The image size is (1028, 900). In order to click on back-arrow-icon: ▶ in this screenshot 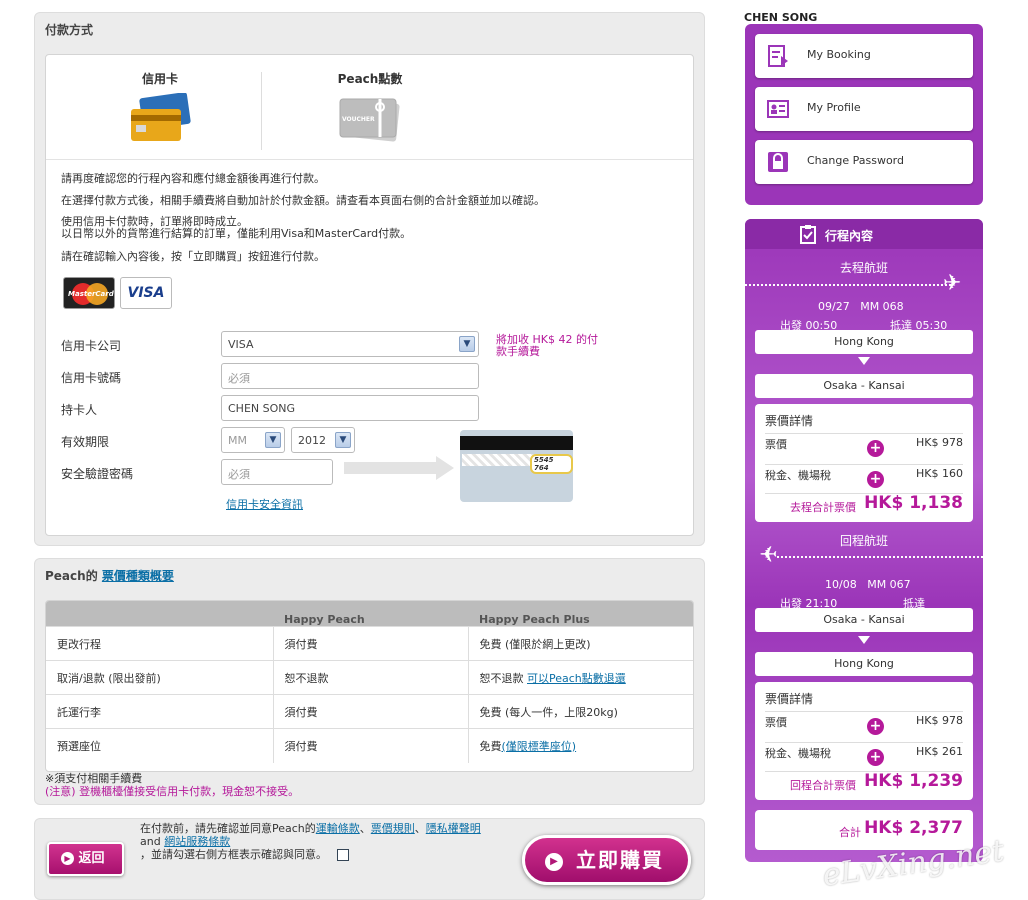, I will do `click(67, 858)`.